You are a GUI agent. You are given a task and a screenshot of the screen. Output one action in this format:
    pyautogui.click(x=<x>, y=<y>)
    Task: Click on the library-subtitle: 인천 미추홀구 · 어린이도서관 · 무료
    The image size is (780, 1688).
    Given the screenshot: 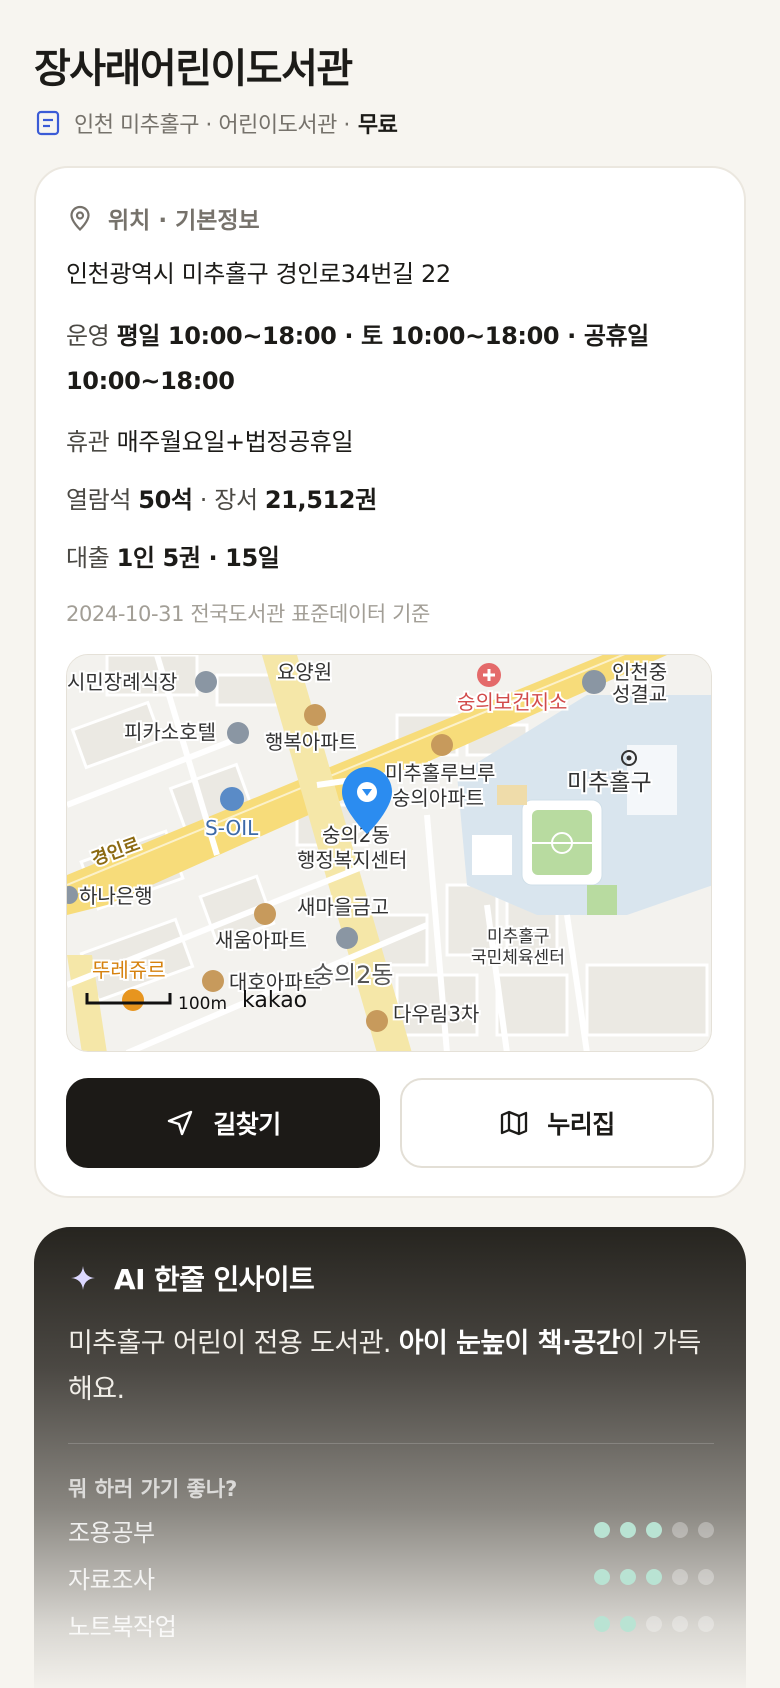 What is the action you would take?
    pyautogui.click(x=216, y=123)
    